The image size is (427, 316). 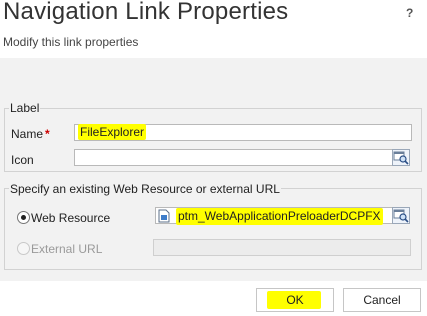 I want to click on cancel-button: Cancel, so click(x=382, y=300).